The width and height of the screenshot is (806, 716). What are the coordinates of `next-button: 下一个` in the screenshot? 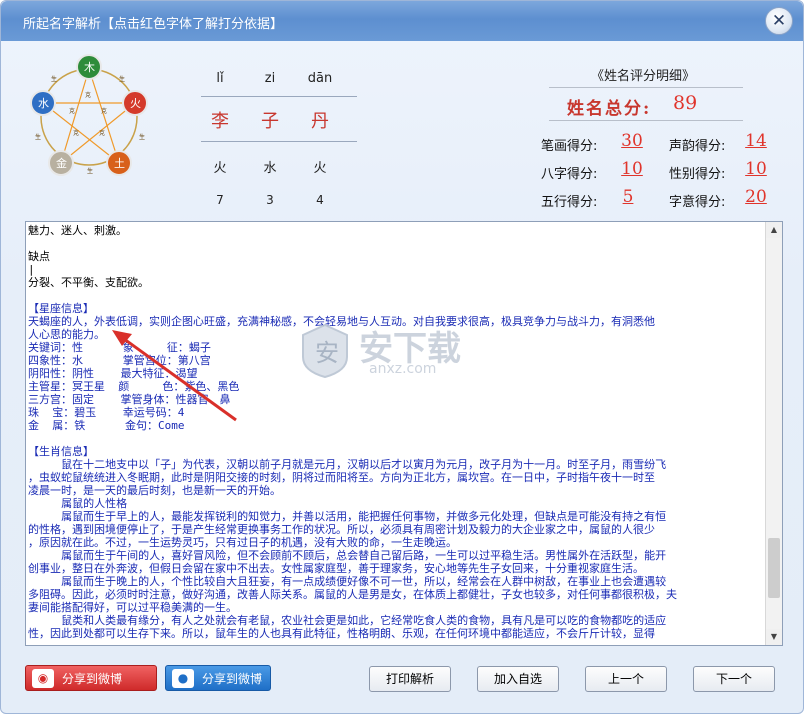 It's located at (734, 679).